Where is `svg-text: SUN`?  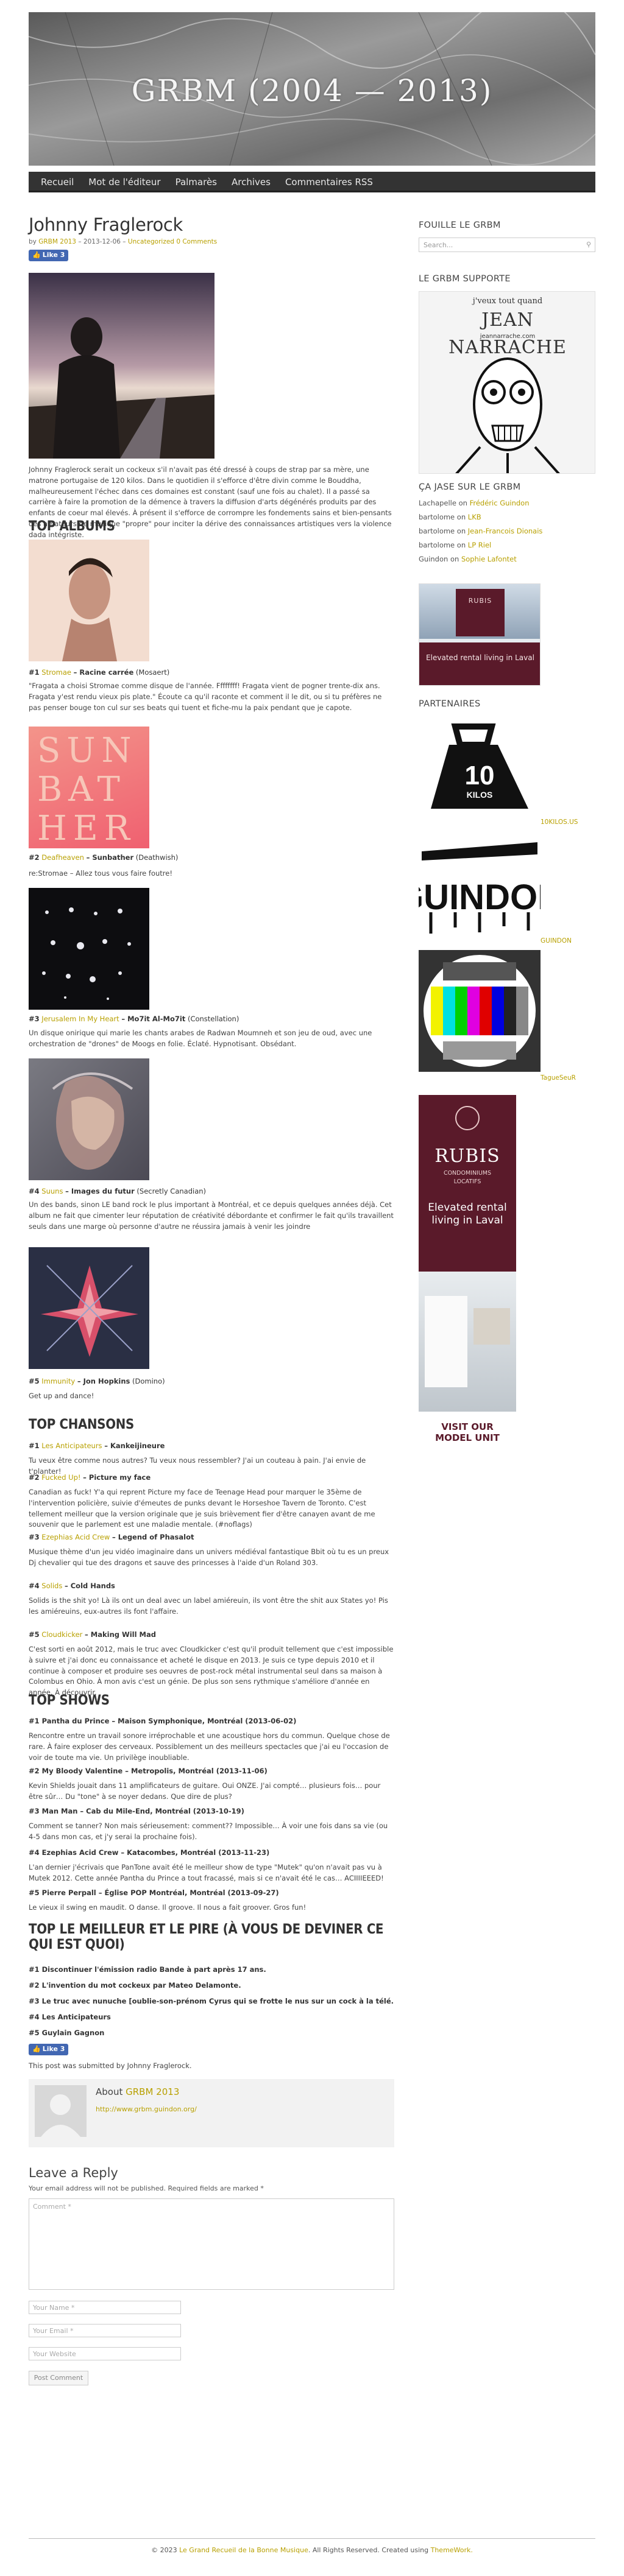 svg-text: SUN is located at coordinates (87, 750).